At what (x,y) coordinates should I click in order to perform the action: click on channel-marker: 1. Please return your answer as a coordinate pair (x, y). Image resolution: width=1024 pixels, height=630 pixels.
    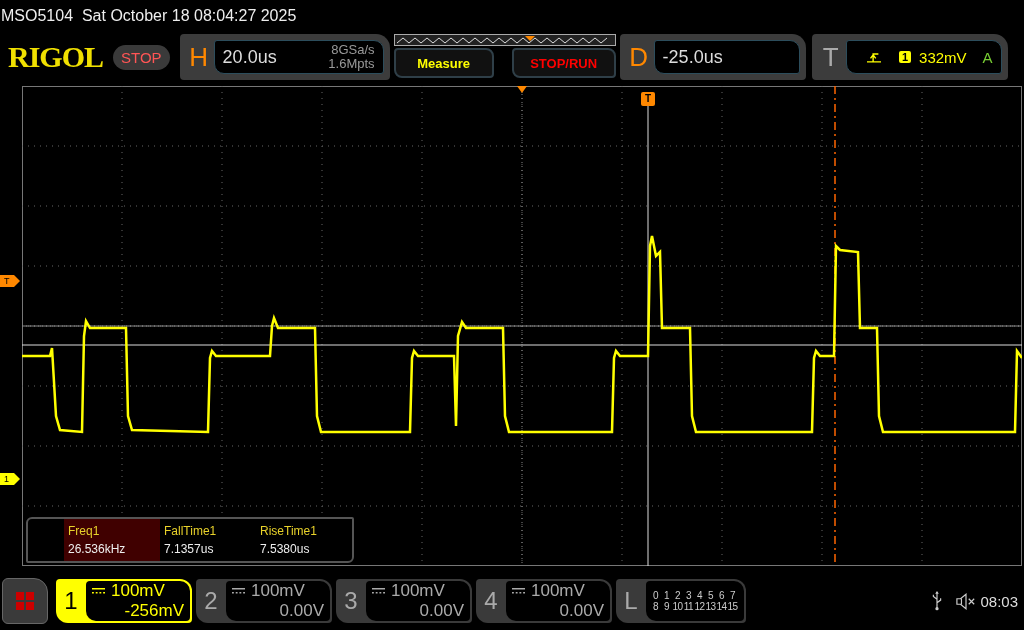
    Looking at the image, I should click on (10, 479).